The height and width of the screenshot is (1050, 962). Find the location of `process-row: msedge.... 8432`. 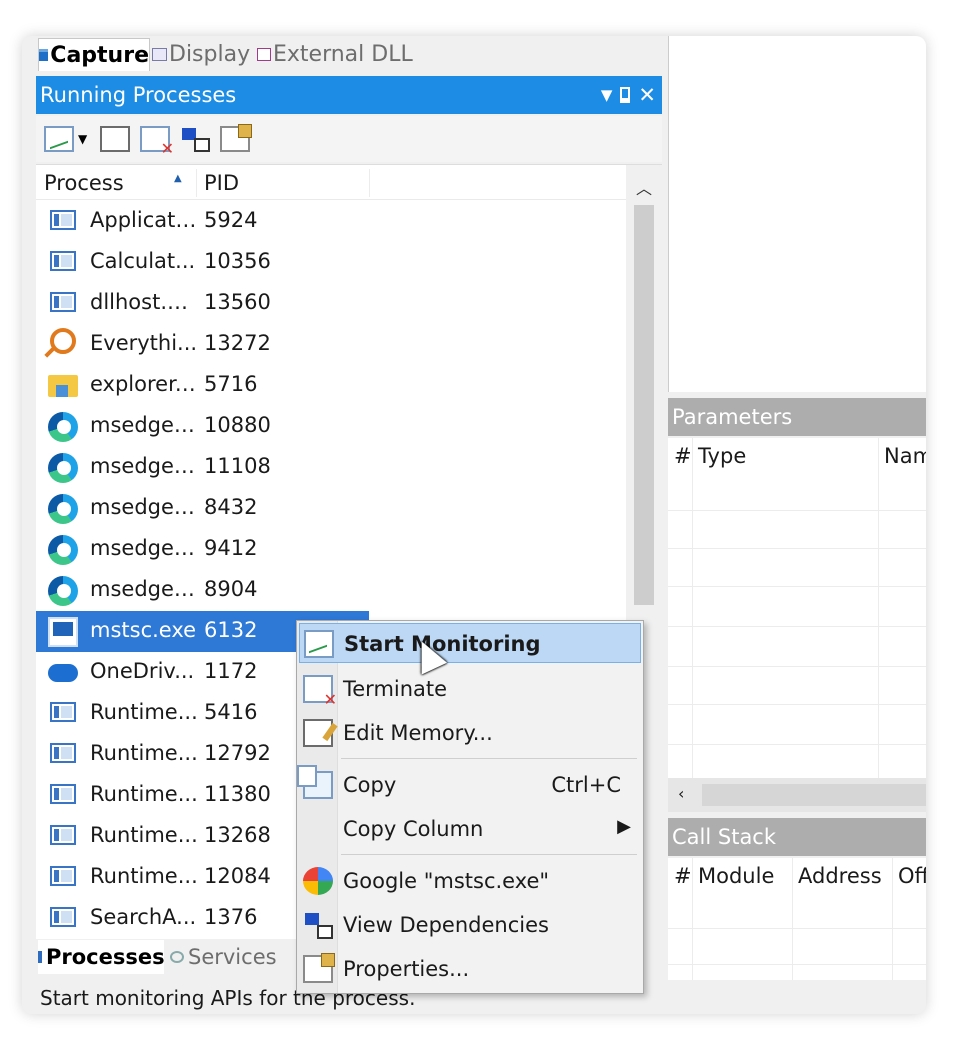

process-row: msedge.... 8432 is located at coordinates (202, 508).